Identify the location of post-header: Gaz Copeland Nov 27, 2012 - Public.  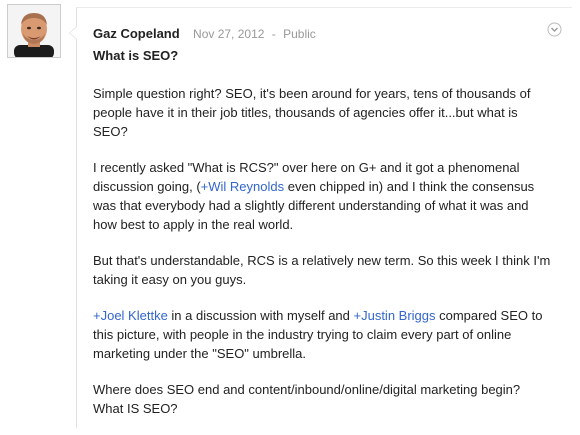
(204, 33).